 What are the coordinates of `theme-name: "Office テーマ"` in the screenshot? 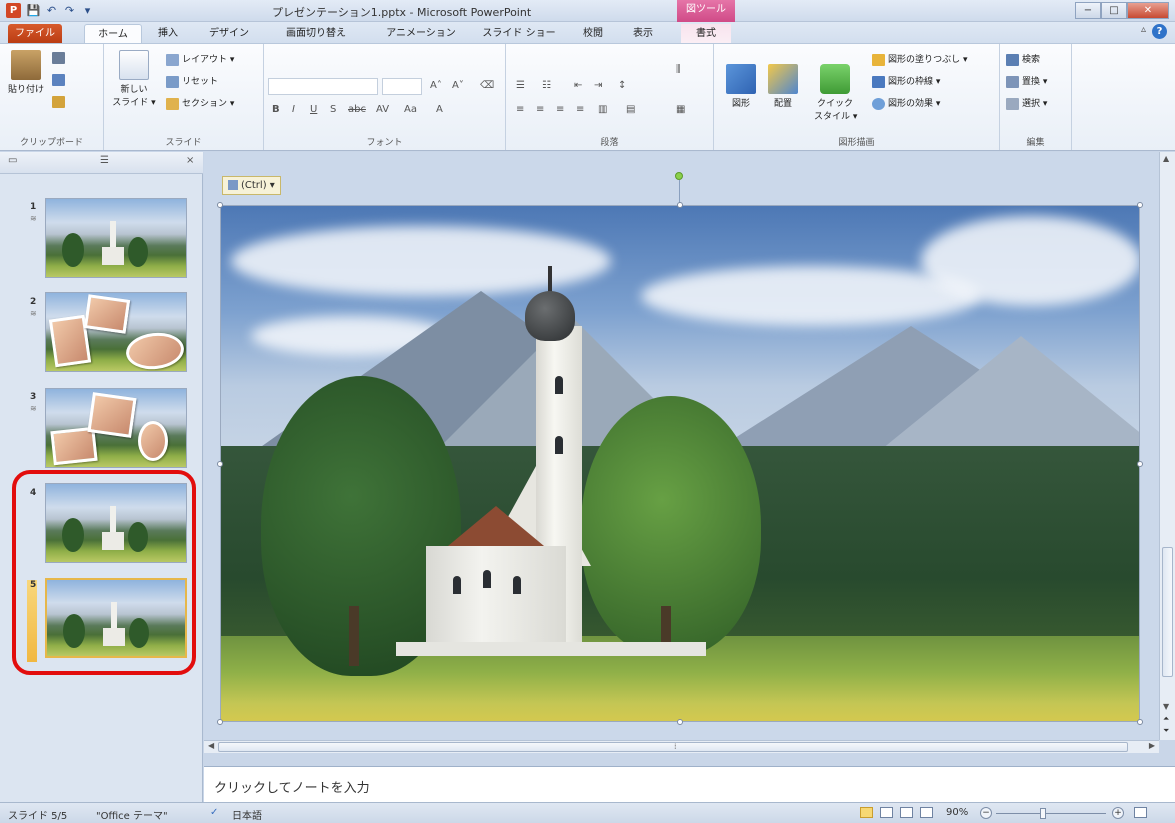 It's located at (132, 814).